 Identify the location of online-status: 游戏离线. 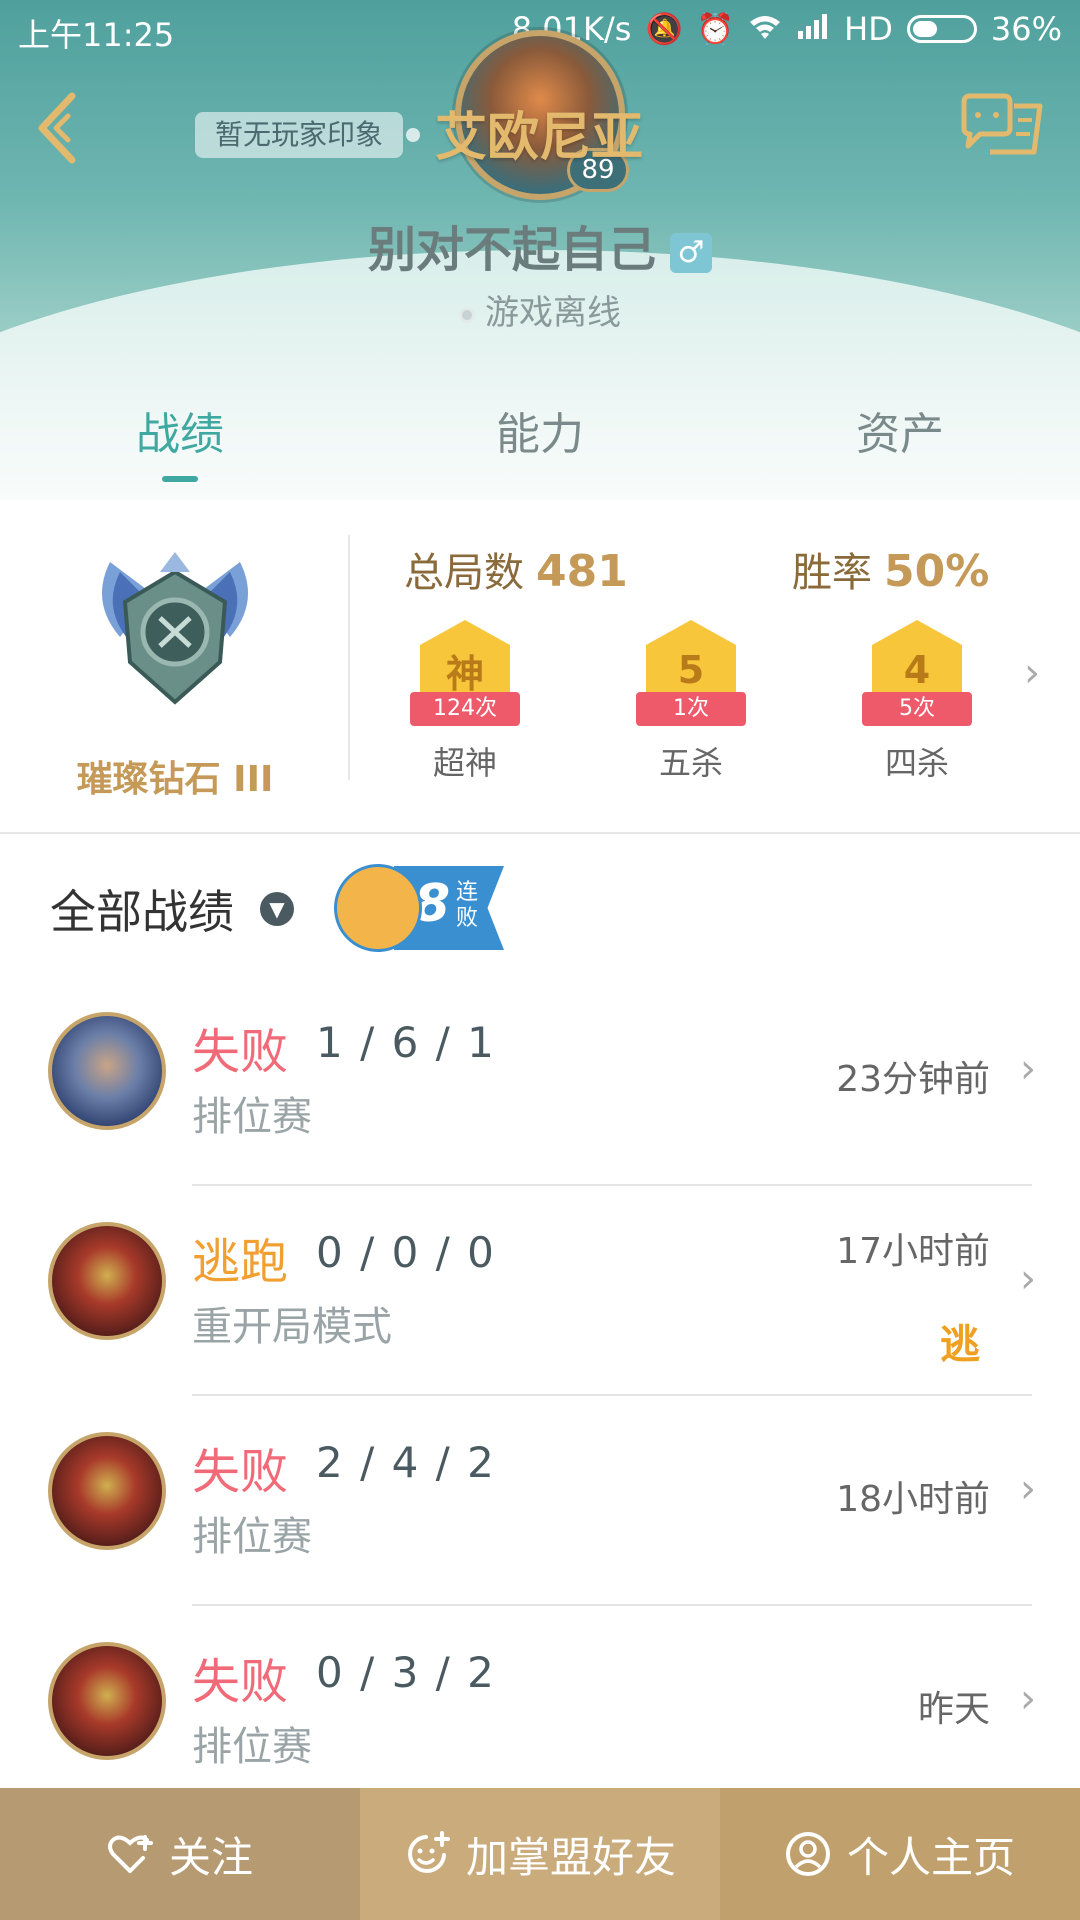
(540, 309).